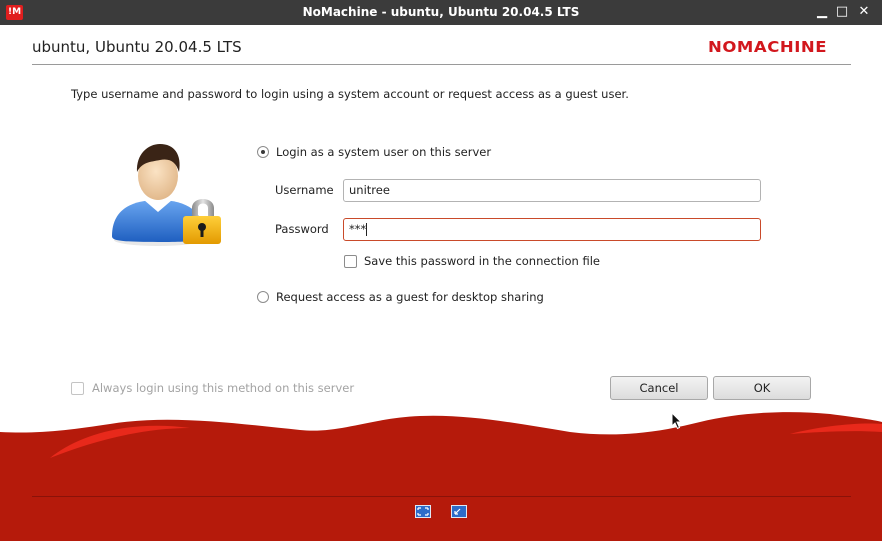 This screenshot has height=541, width=882. Describe the element at coordinates (304, 190) in the screenshot. I see `username-label: Username` at that location.